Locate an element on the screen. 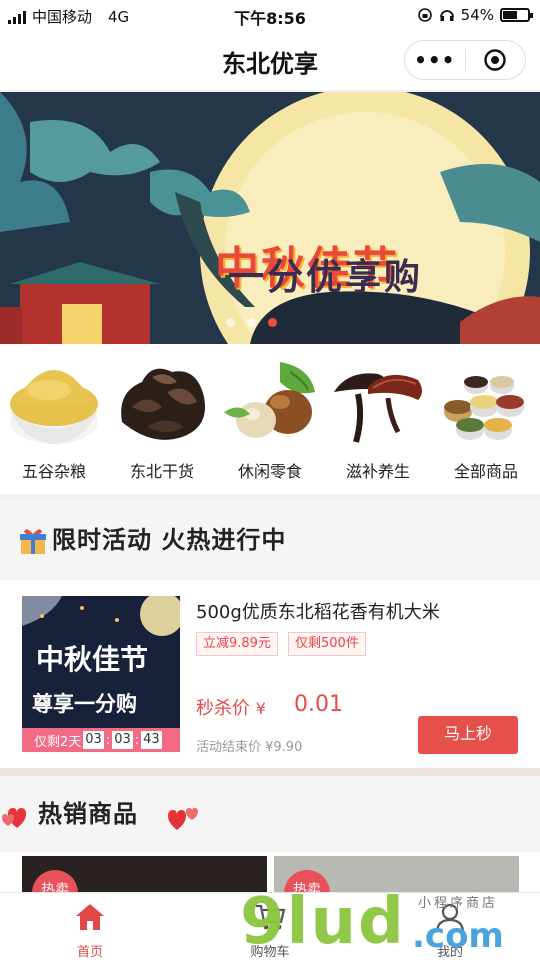 The image size is (540, 960). tab-home: 首页 is located at coordinates (90, 926).